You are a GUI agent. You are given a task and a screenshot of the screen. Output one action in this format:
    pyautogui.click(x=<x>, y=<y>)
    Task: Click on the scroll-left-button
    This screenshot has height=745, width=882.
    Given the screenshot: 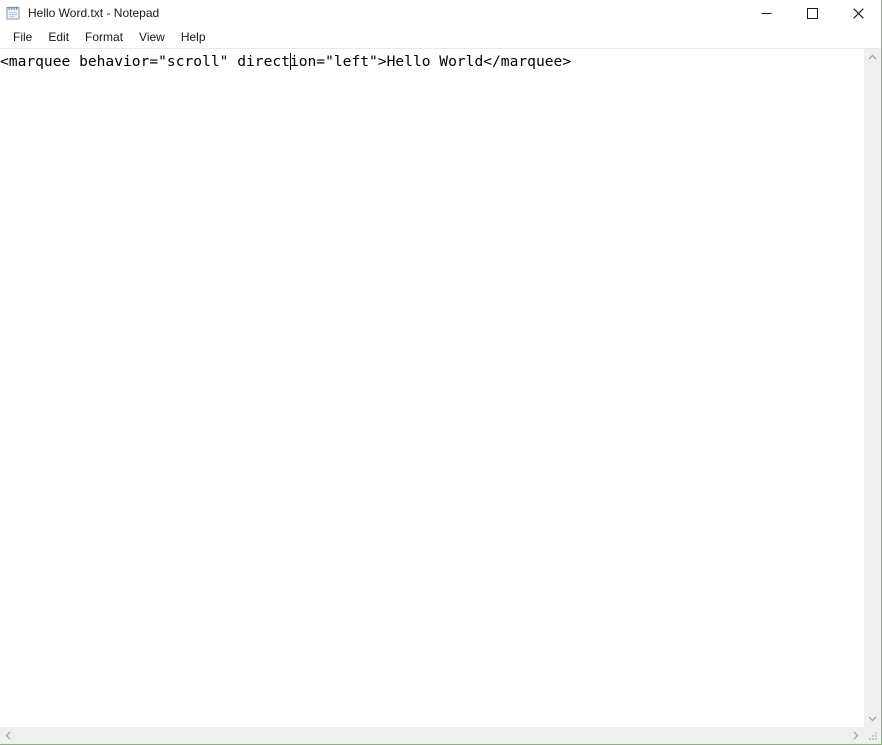 What is the action you would take?
    pyautogui.click(x=8, y=735)
    